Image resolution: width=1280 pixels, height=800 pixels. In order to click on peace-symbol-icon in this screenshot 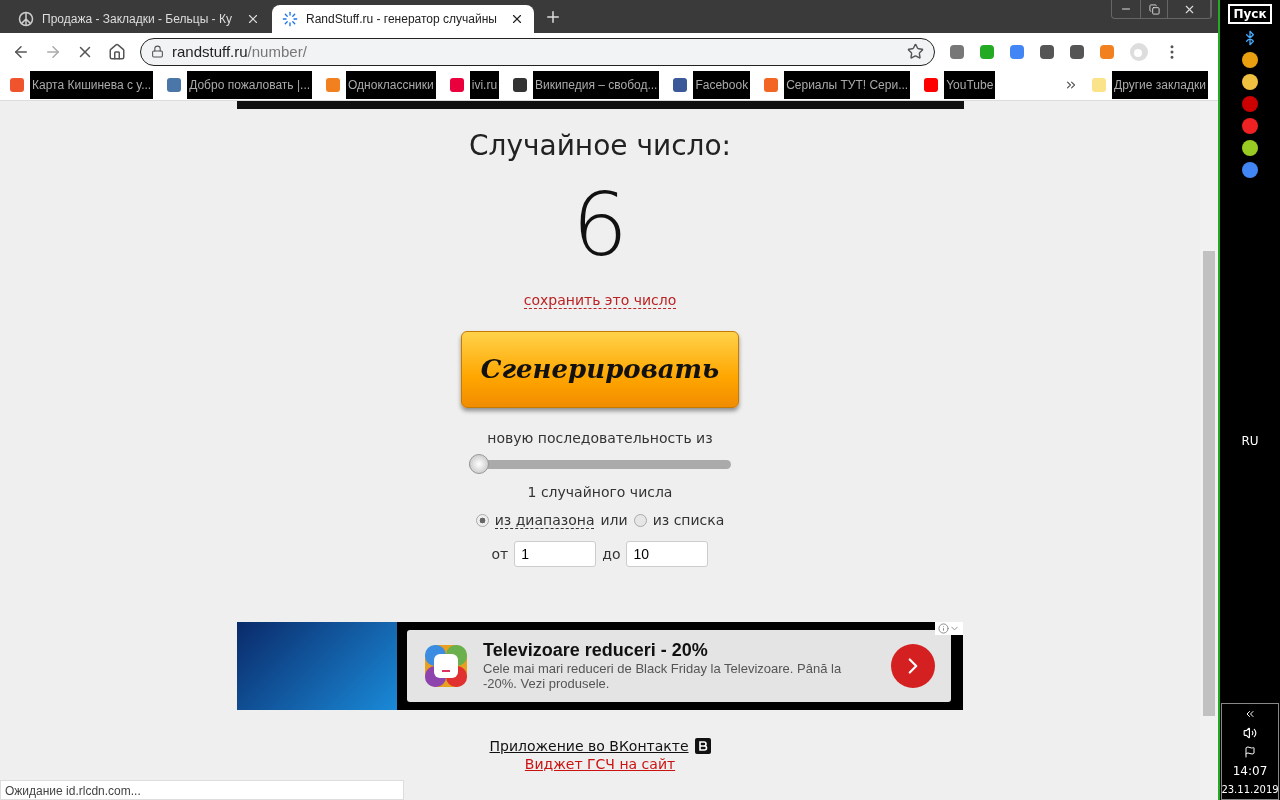, I will do `click(26, 19)`.